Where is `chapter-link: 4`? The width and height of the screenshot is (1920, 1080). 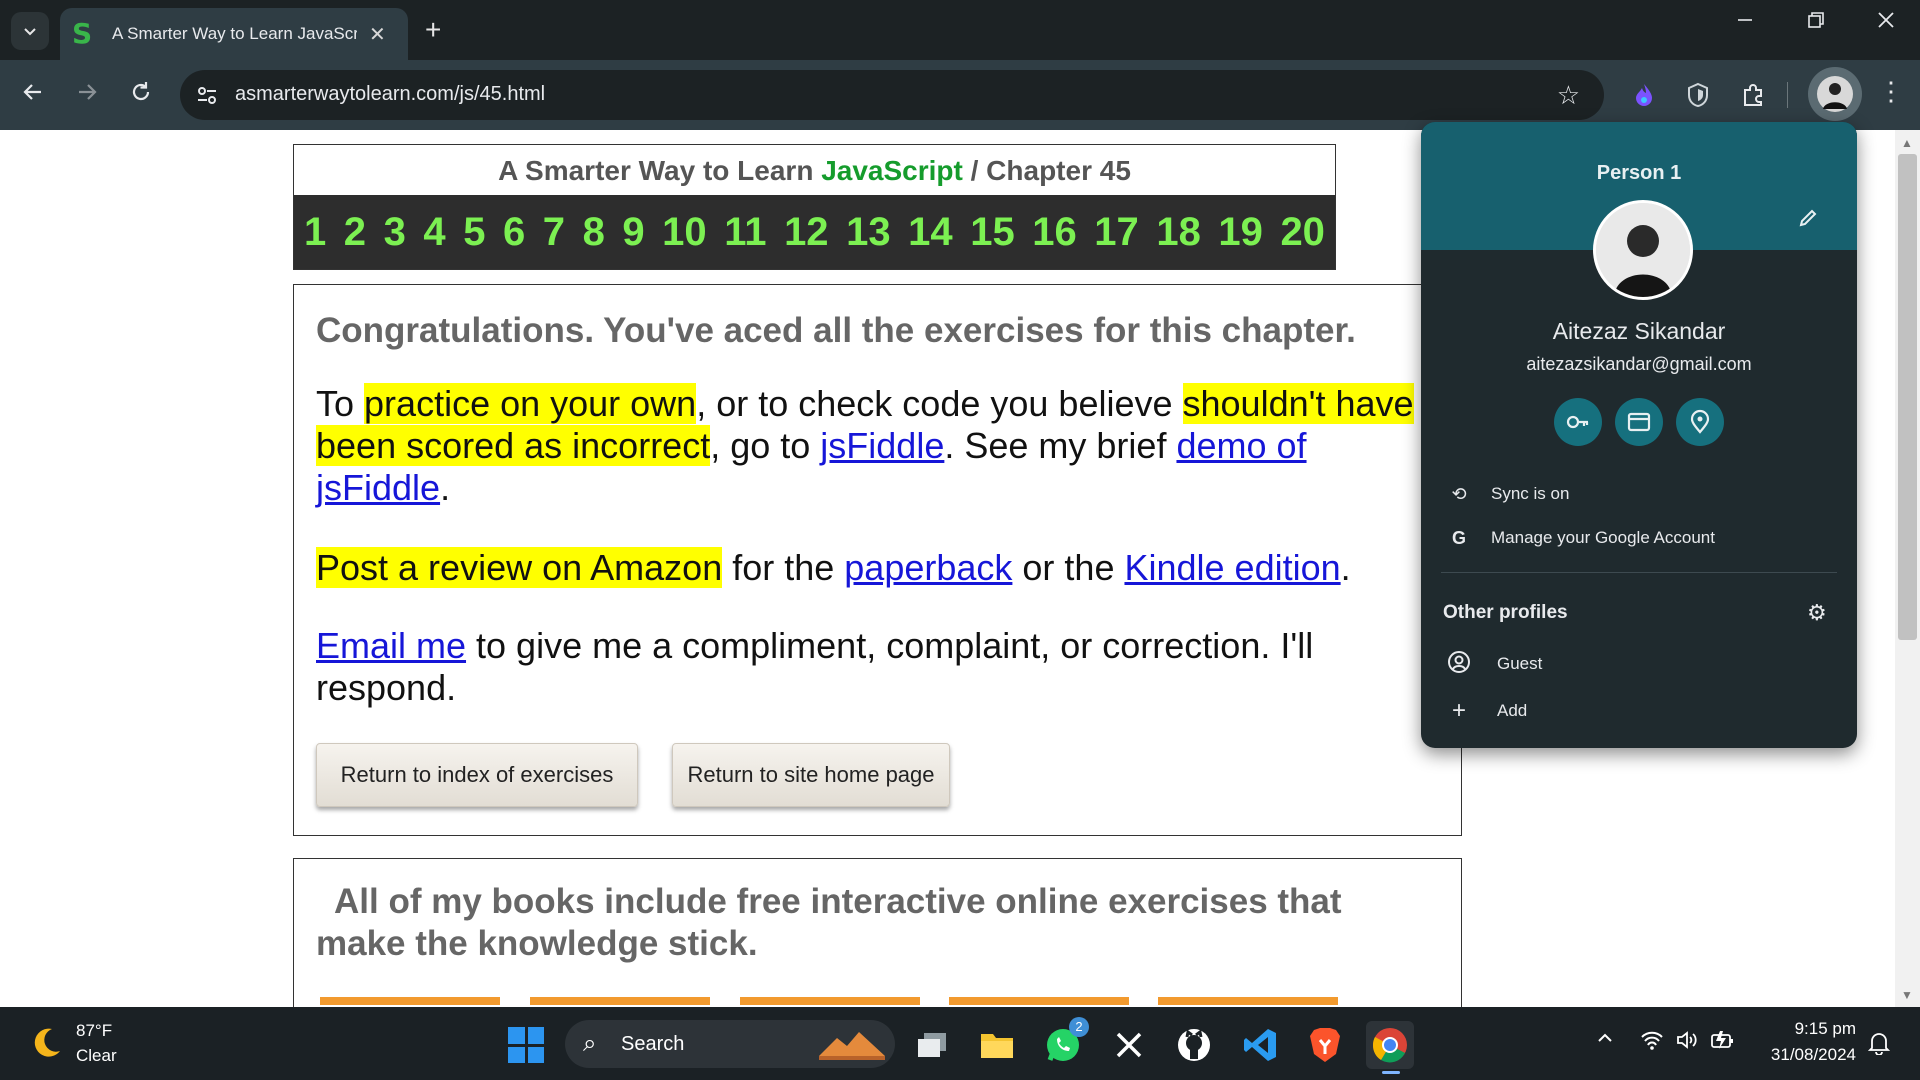
chapter-link: 4 is located at coordinates (434, 232).